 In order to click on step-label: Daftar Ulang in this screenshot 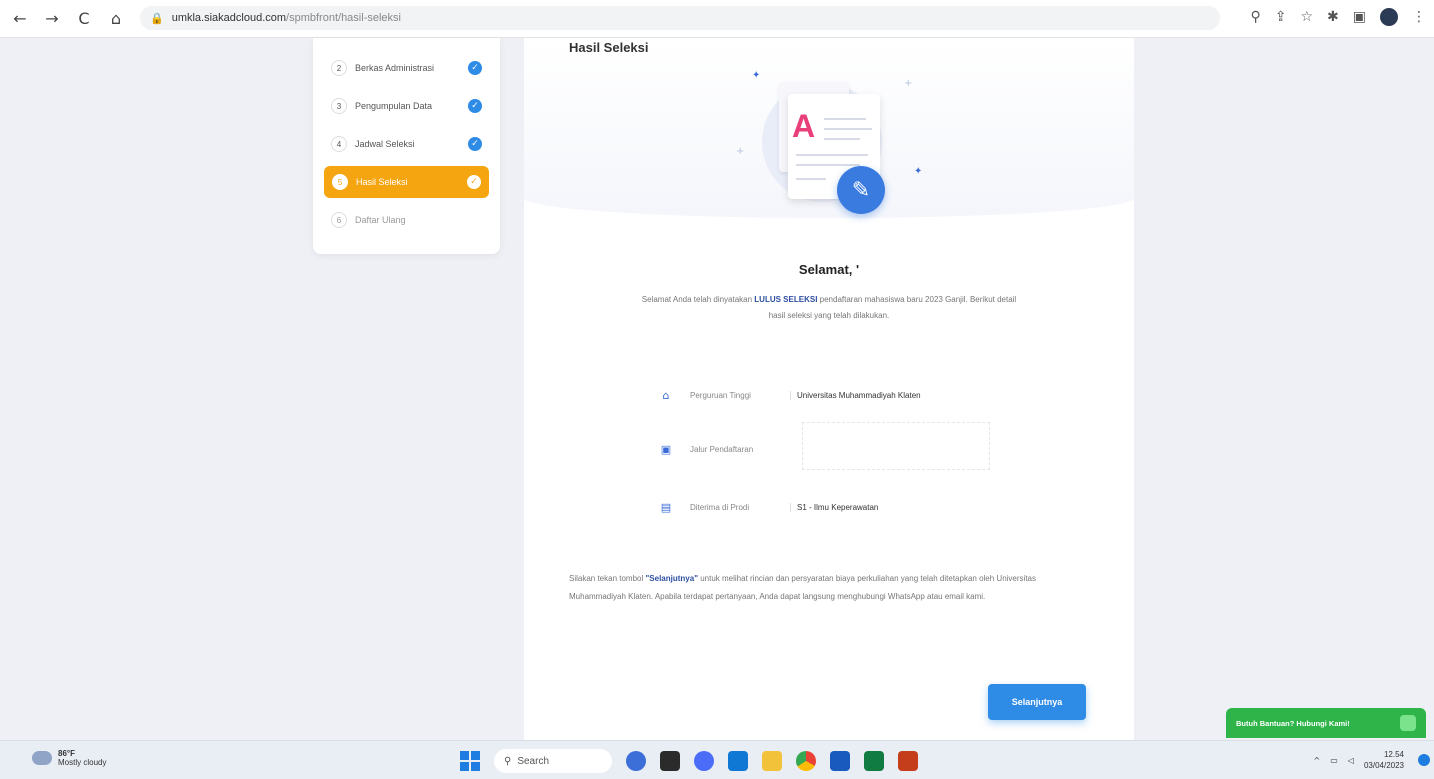, I will do `click(380, 220)`.